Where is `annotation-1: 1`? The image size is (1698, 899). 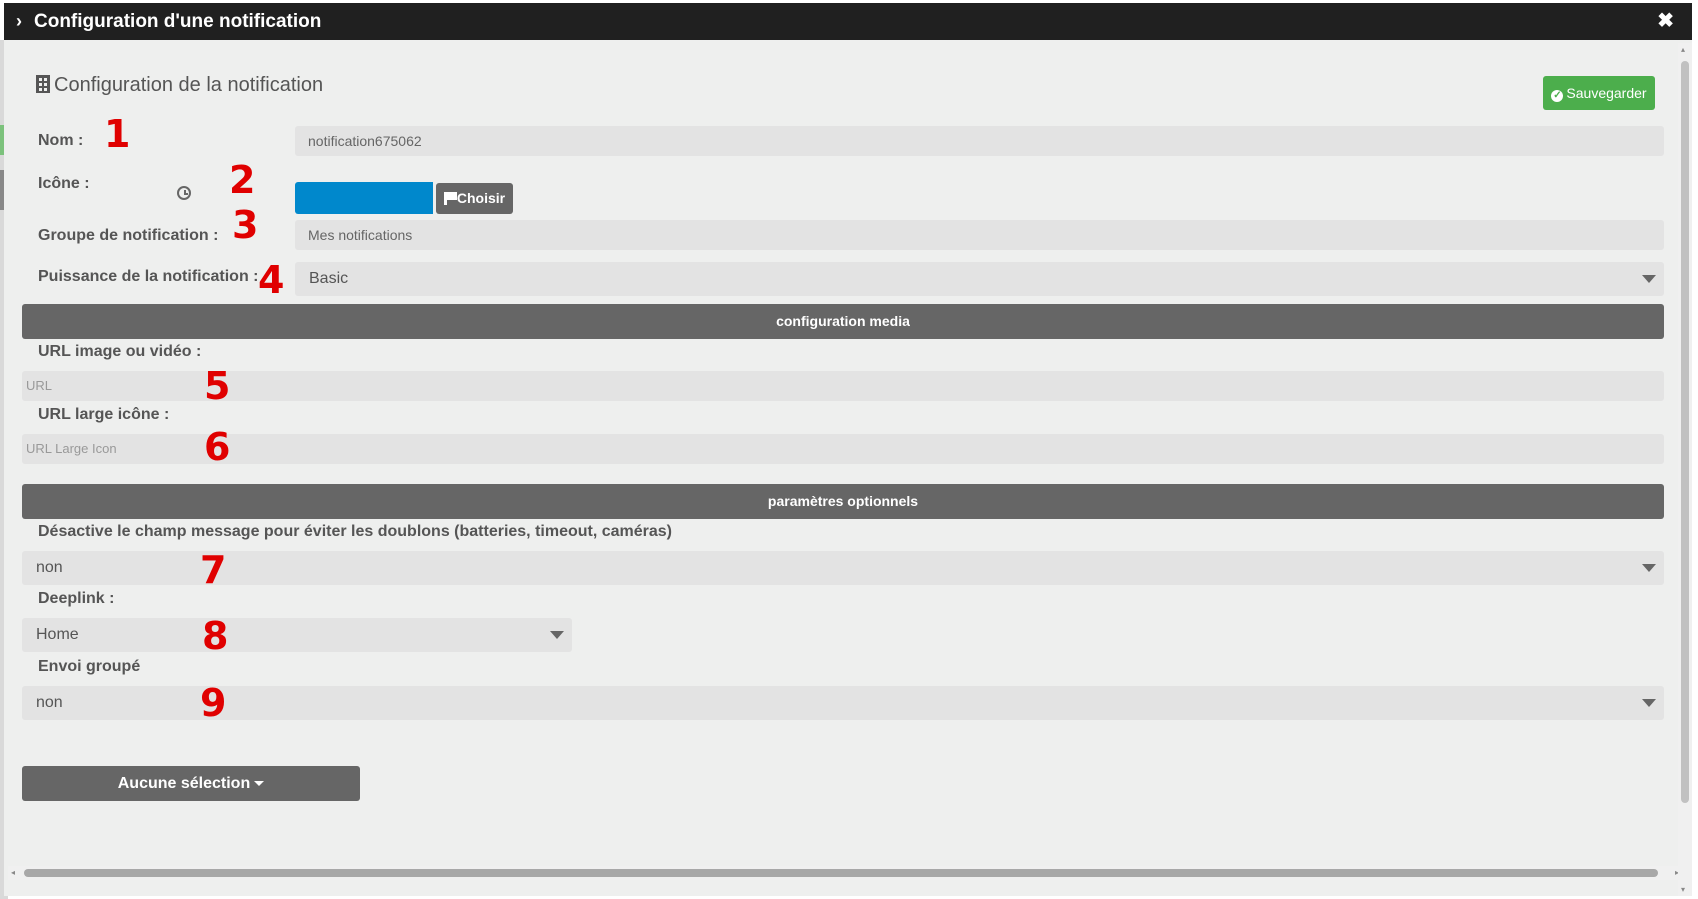
annotation-1: 1 is located at coordinates (117, 134).